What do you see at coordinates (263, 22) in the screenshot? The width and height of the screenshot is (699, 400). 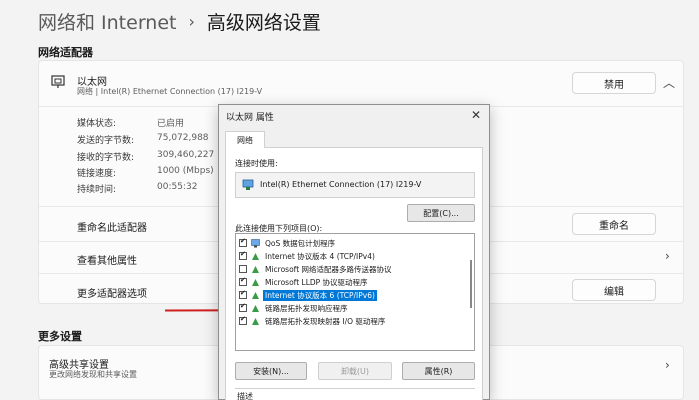 I see `page-title: 高级网络设置` at bounding box center [263, 22].